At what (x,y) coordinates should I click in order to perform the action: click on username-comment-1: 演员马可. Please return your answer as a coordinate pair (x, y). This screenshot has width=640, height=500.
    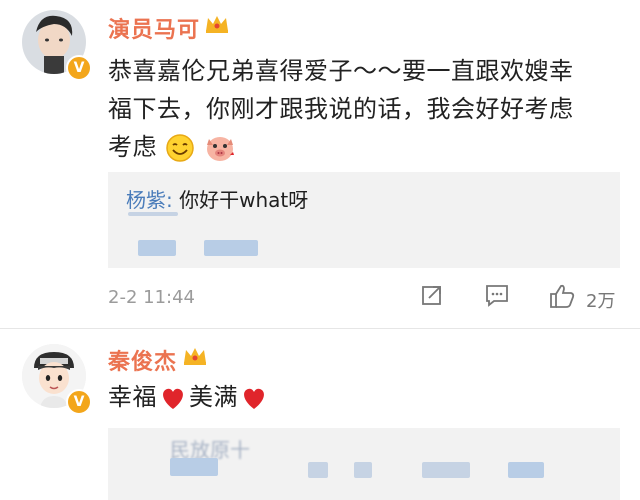
    Looking at the image, I should click on (154, 28).